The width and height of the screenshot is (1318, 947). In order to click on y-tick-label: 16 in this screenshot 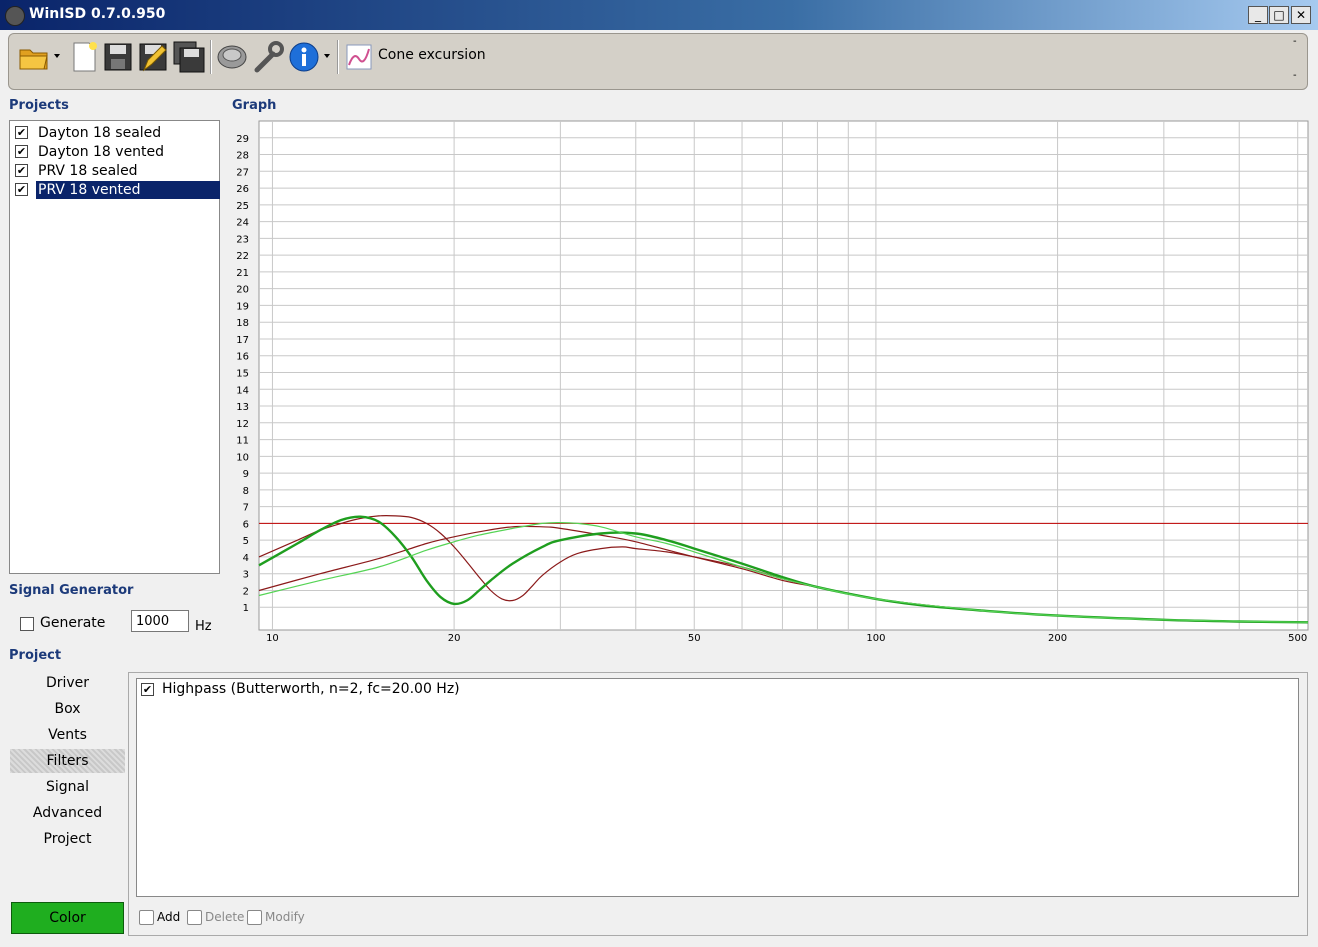, I will do `click(242, 357)`.